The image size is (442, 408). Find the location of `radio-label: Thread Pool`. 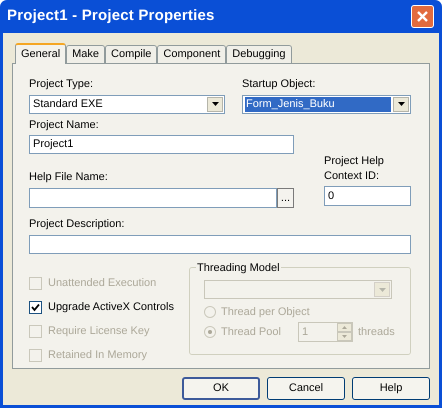

radio-label: Thread Pool is located at coordinates (251, 332).